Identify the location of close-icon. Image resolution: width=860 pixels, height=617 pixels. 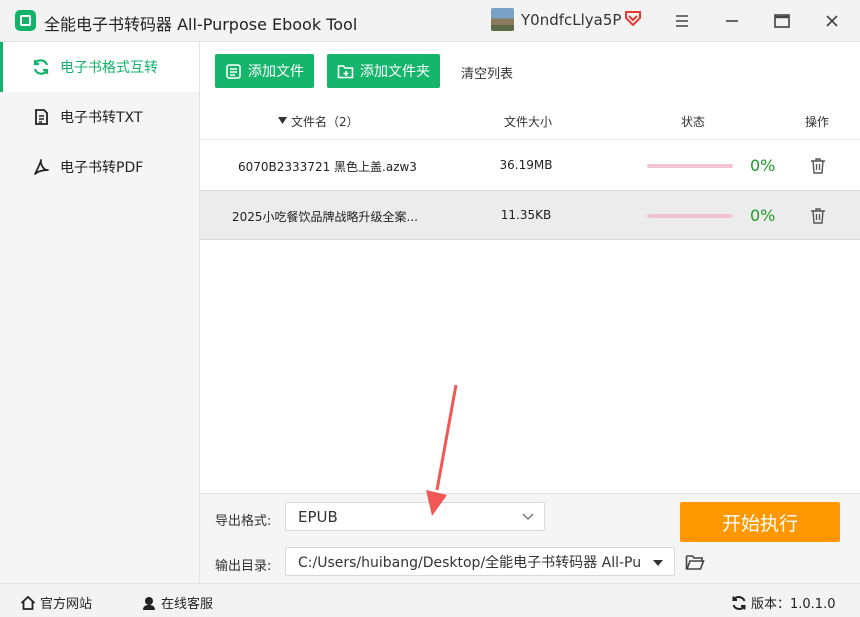
(832, 21).